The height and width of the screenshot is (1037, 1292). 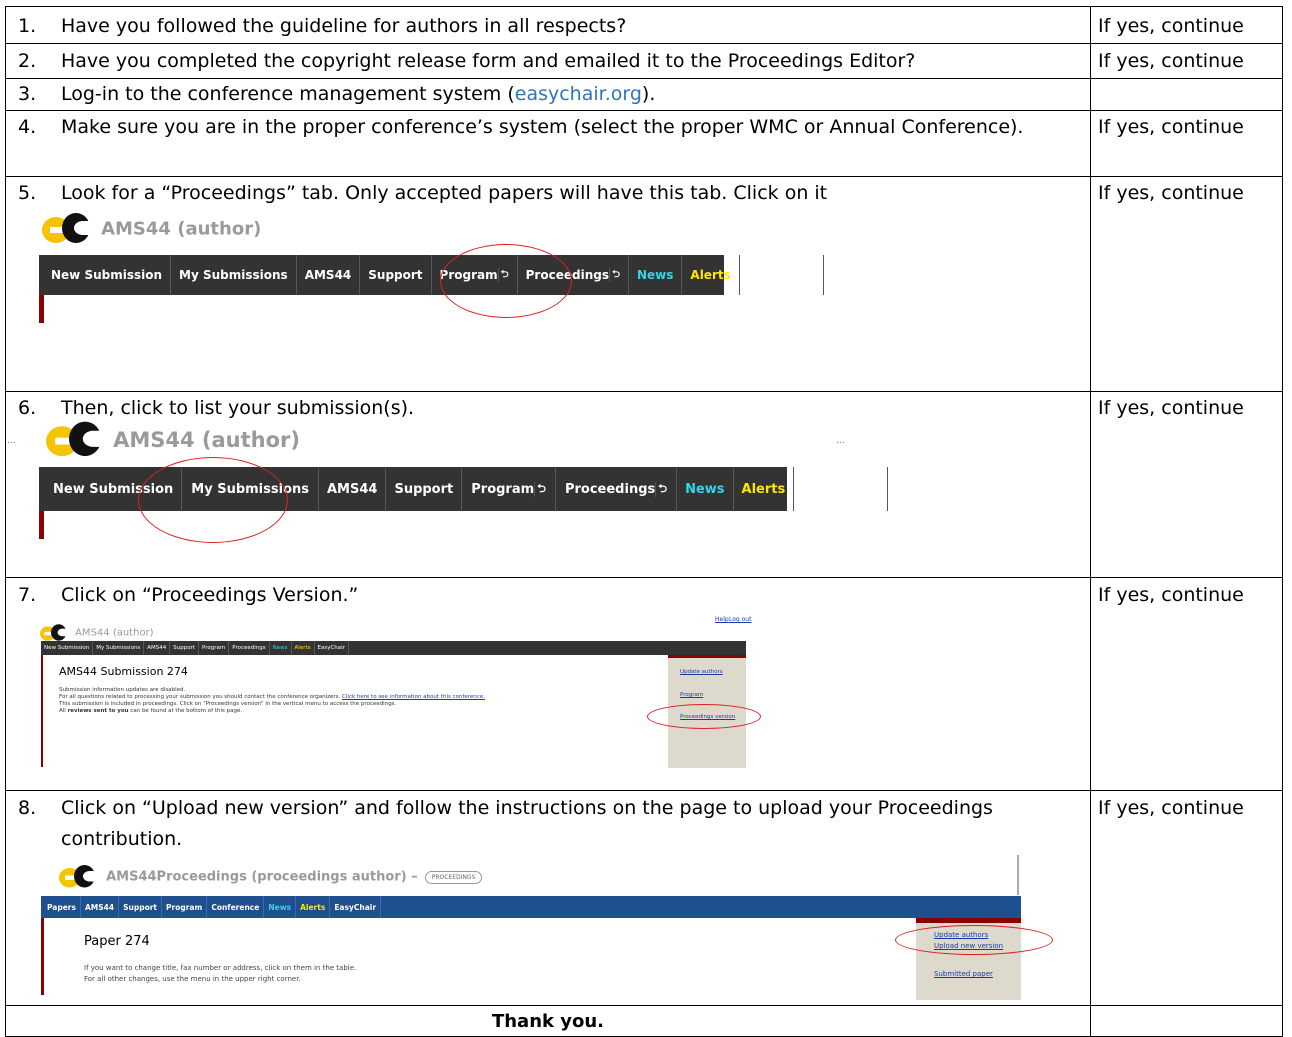 What do you see at coordinates (1018, 875) in the screenshot?
I see `divider` at bounding box center [1018, 875].